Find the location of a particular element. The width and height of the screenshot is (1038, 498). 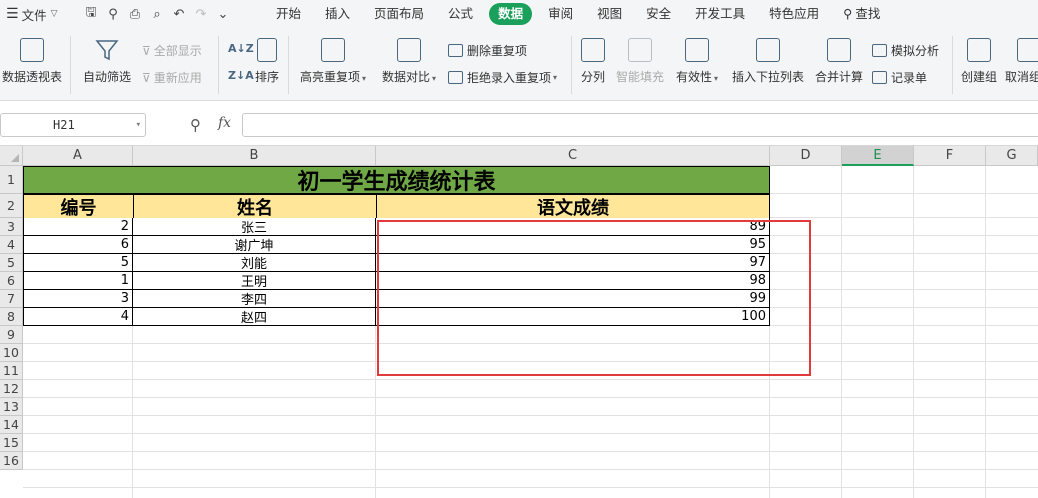

row-header-4: 4 is located at coordinates (11, 245).